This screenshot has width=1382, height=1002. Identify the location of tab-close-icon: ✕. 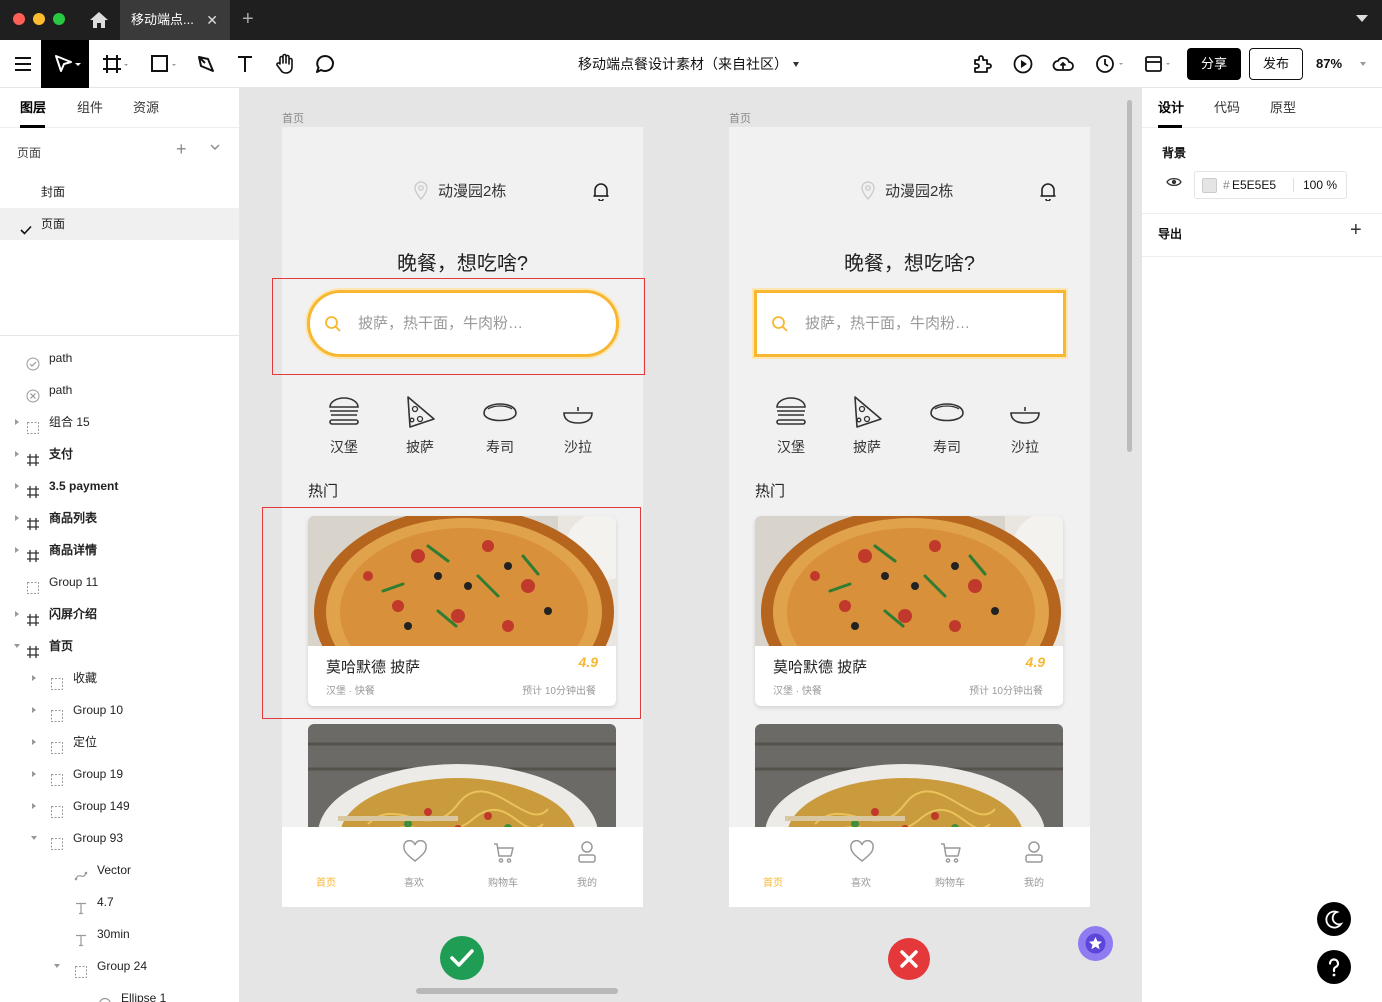
(212, 20).